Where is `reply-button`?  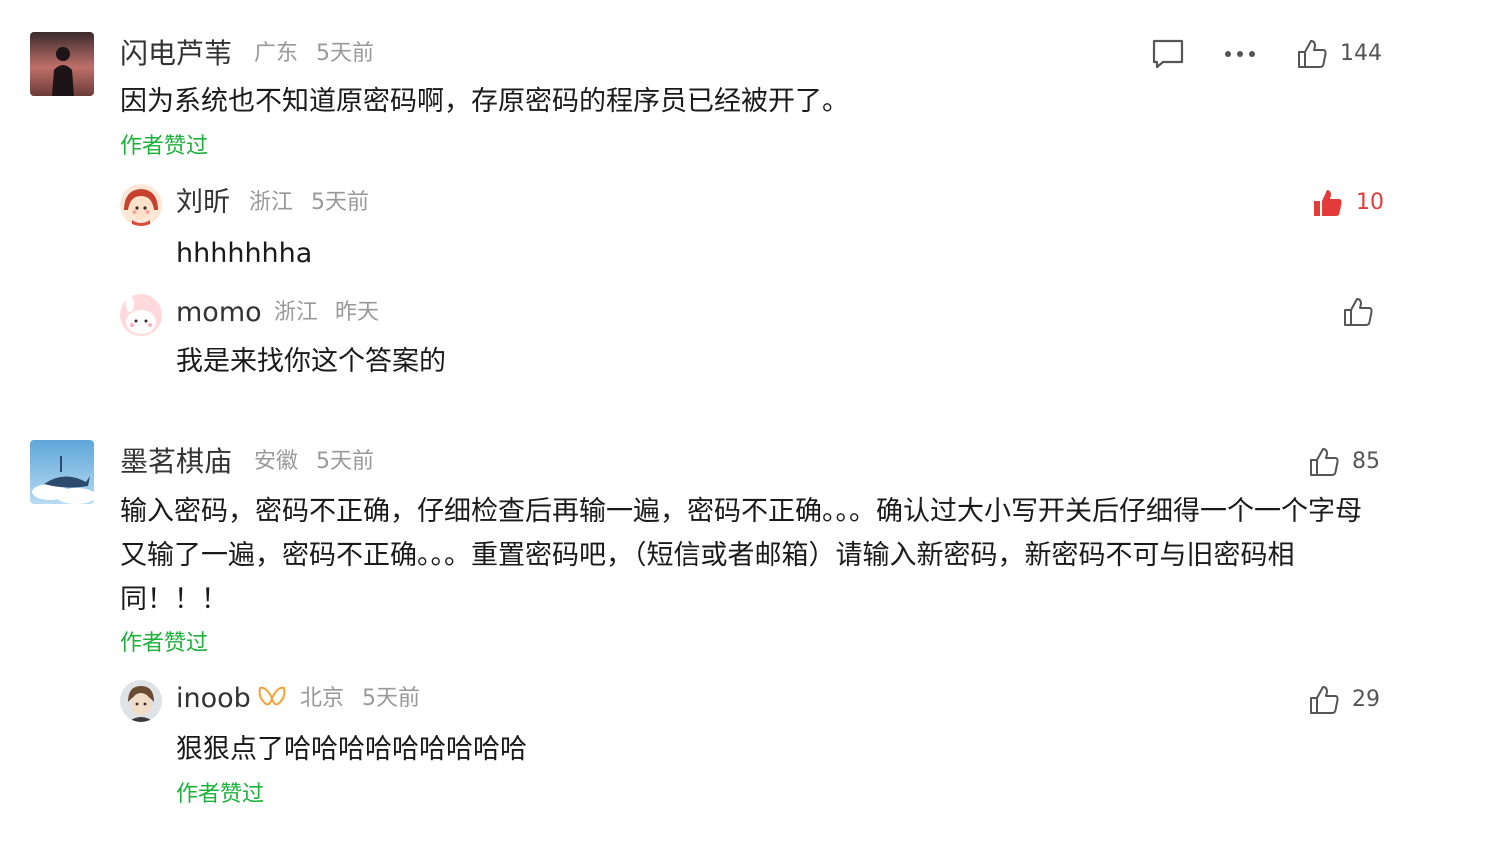
reply-button is located at coordinates (1168, 54).